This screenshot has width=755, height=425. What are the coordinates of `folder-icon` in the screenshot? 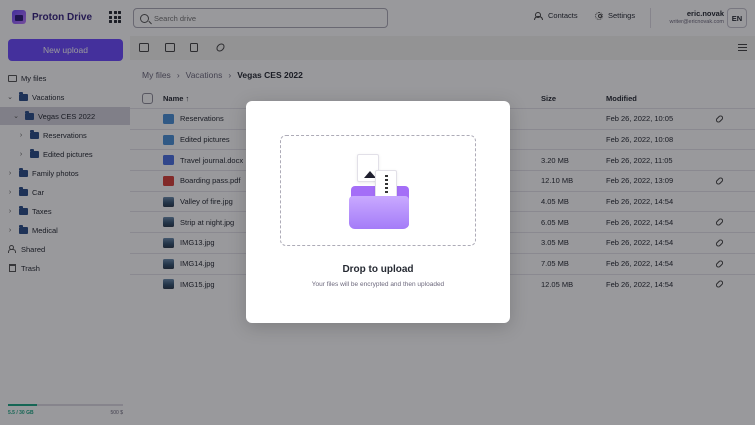 It's located at (379, 212).